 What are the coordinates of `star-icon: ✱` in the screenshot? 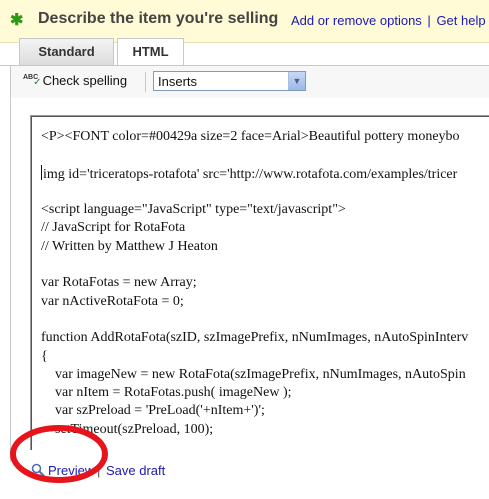 It's located at (17, 20).